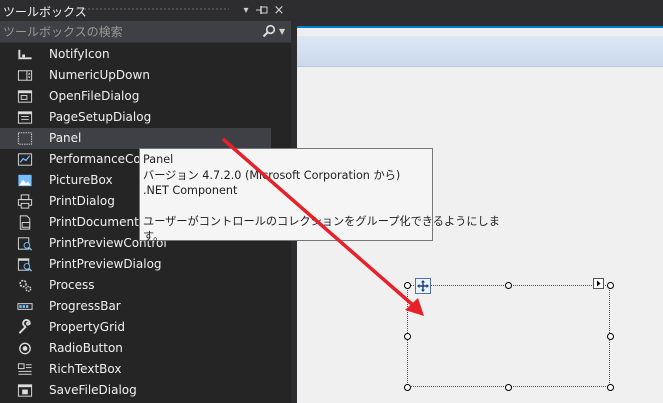 This screenshot has width=663, height=403. I want to click on print-document-icon, so click(25, 222).